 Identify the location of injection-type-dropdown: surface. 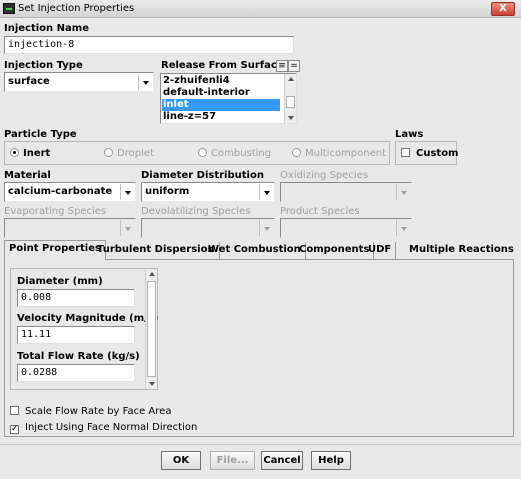
(79, 82).